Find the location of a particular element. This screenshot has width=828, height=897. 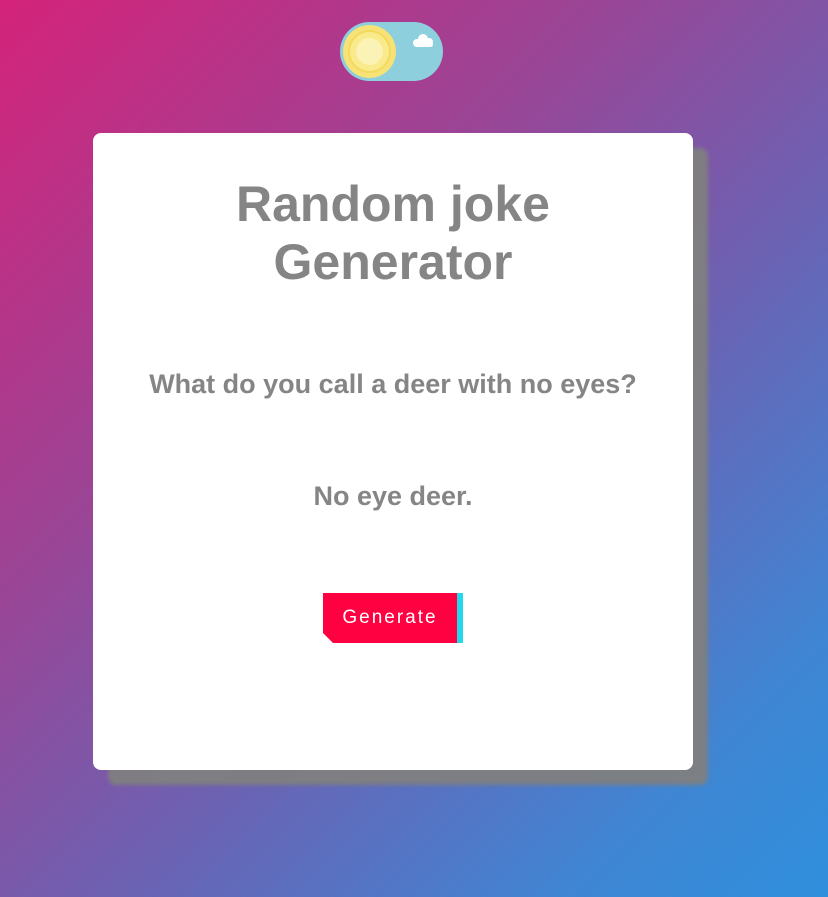

page-title: Random joke Generator is located at coordinates (393, 233).